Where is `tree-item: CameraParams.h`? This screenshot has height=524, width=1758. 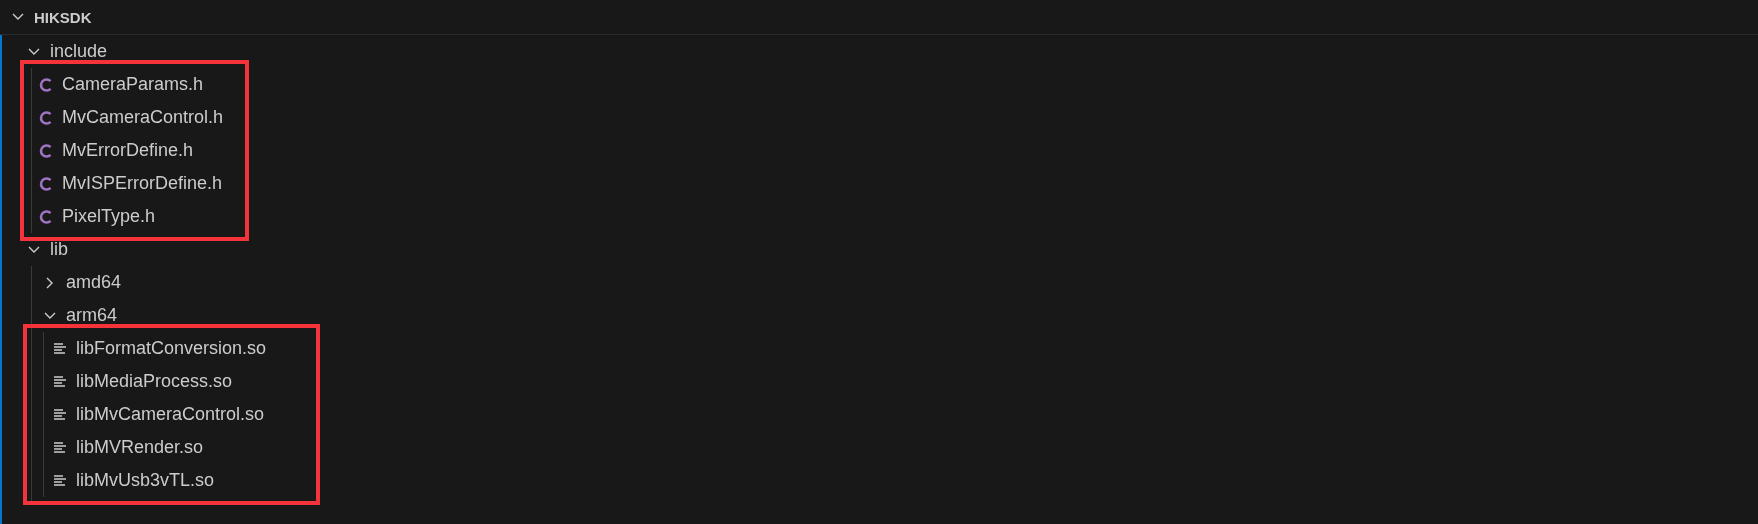 tree-item: CameraParams.h is located at coordinates (124, 84).